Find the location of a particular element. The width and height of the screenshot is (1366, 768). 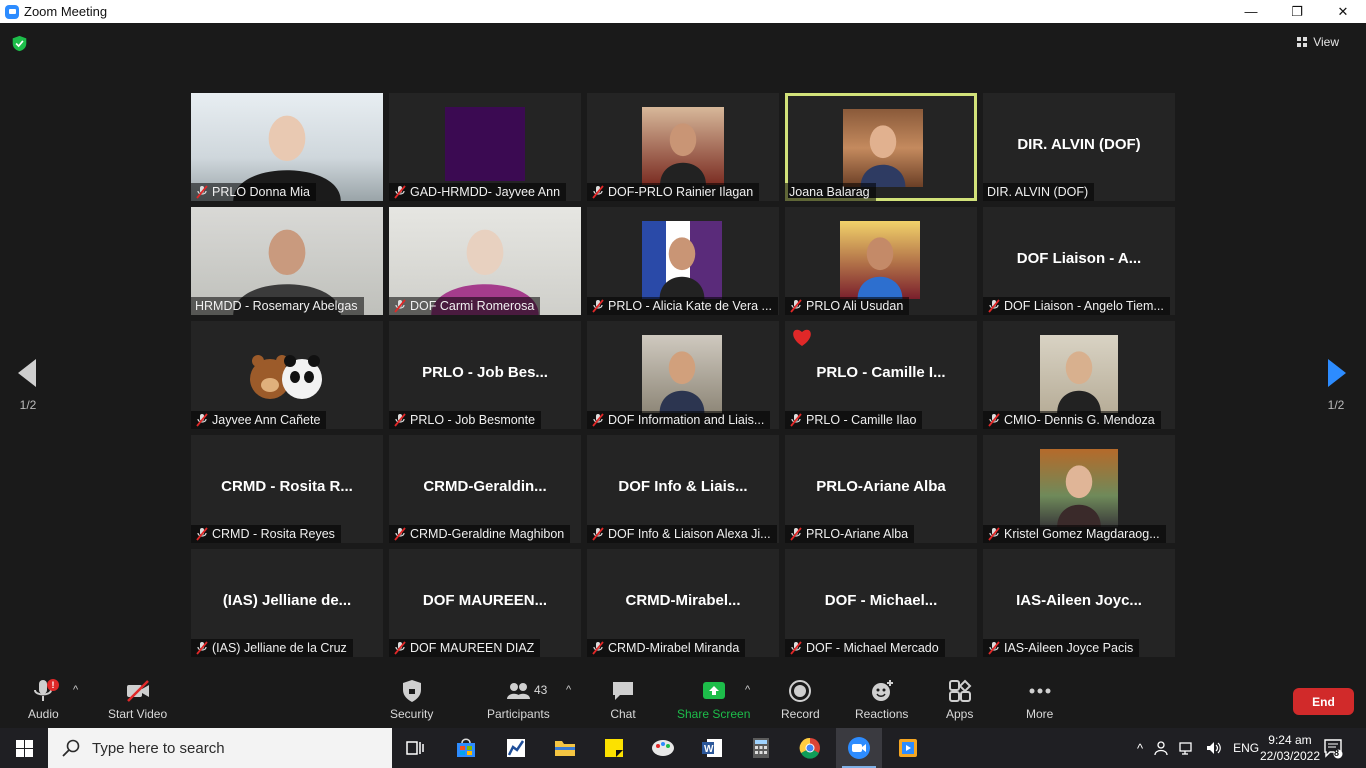

next-page-button: 1/2 is located at coordinates (1336, 385).